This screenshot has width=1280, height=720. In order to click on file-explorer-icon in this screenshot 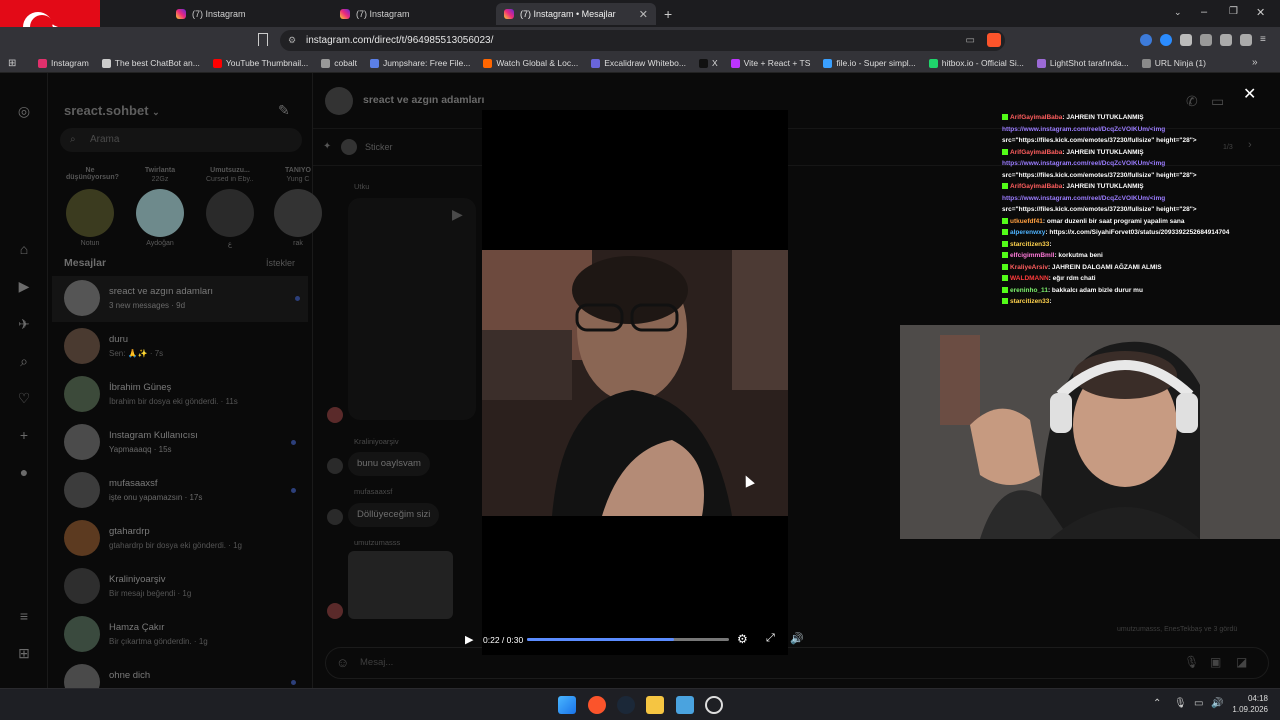, I will do `click(655, 705)`.